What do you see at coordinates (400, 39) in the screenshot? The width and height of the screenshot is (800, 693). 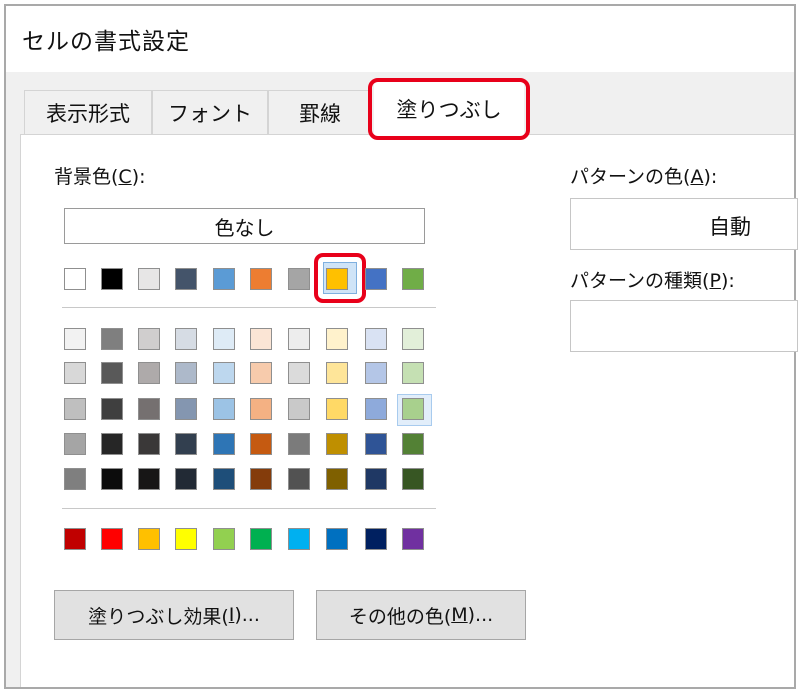 I see `dialog-titlebar: セルの書式設定` at bounding box center [400, 39].